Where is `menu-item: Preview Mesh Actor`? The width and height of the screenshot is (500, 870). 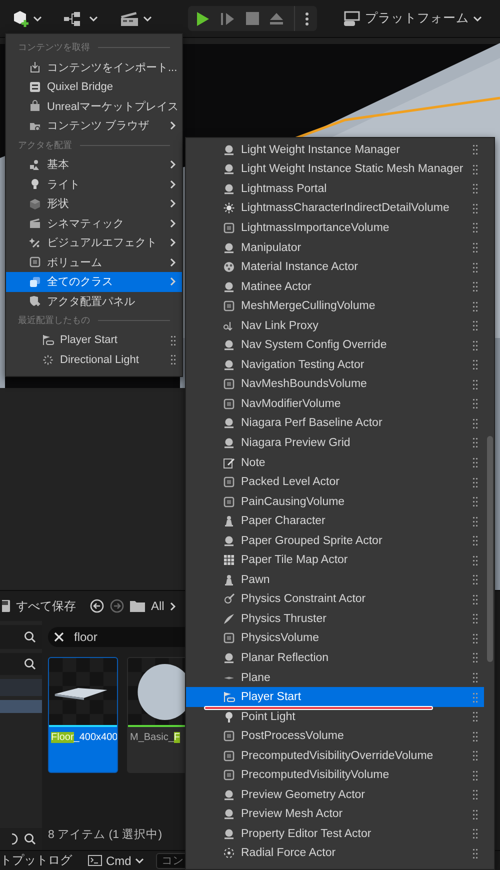 menu-item: Preview Mesh Actor is located at coordinates (335, 814).